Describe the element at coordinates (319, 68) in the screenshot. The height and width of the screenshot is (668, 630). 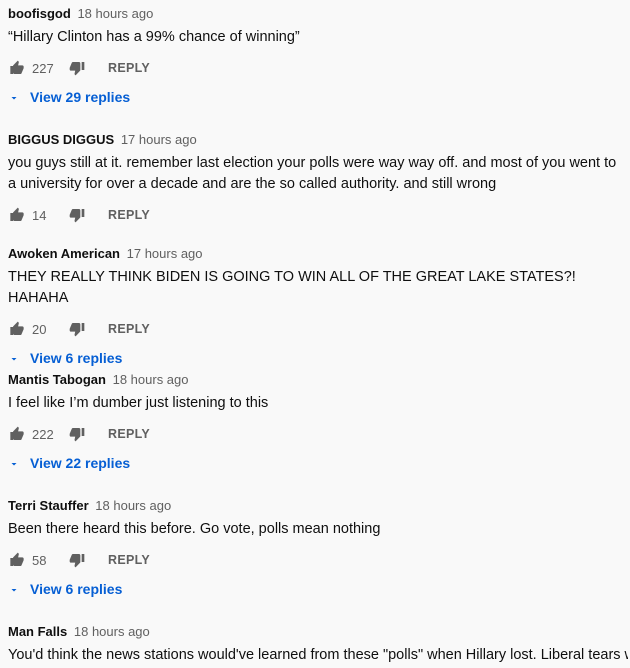
I see `comment-actions: 227 REPLY` at that location.